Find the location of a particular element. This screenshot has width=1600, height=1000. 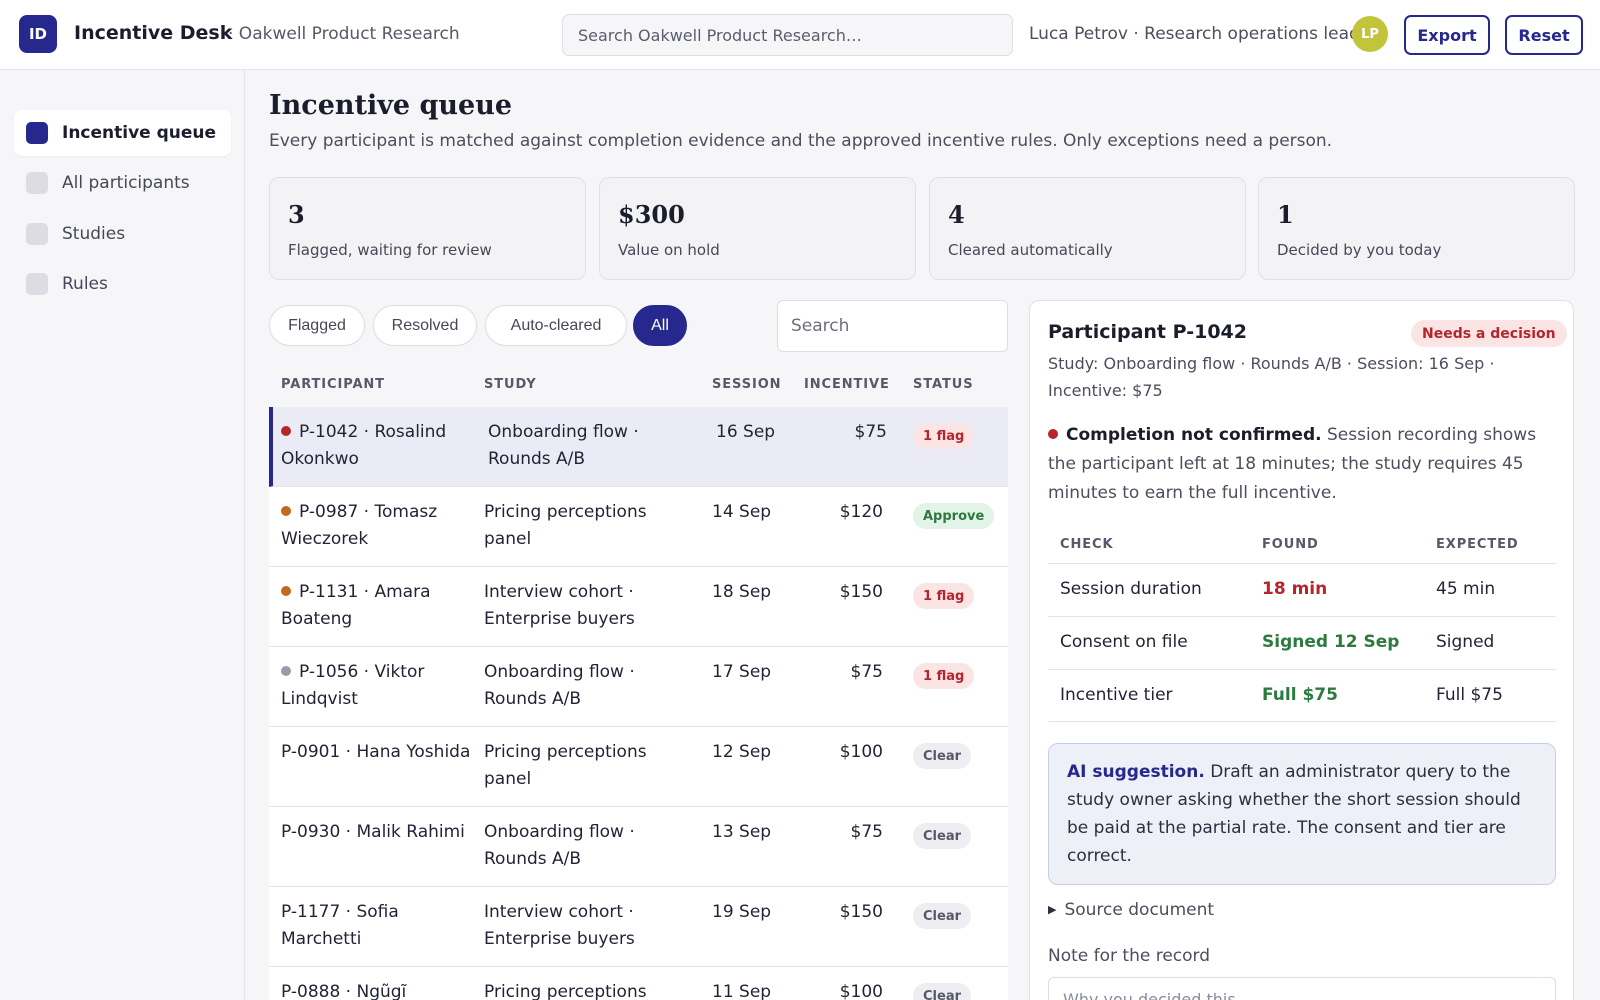

filter-all: All is located at coordinates (660, 325).